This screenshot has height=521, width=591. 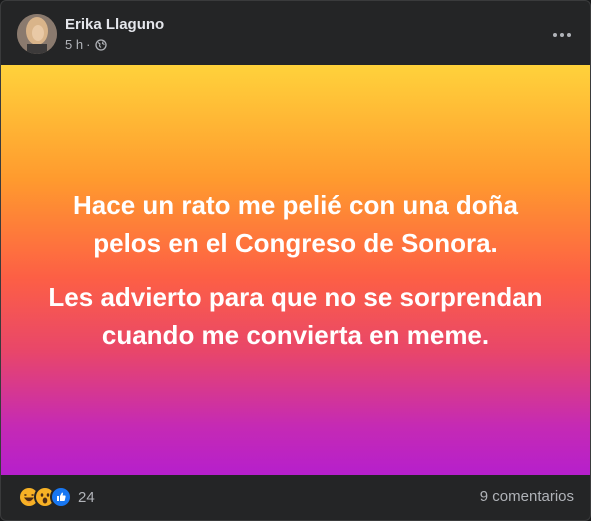 What do you see at coordinates (295, 497) in the screenshot?
I see `post-footer: 24 9 comentarios` at bounding box center [295, 497].